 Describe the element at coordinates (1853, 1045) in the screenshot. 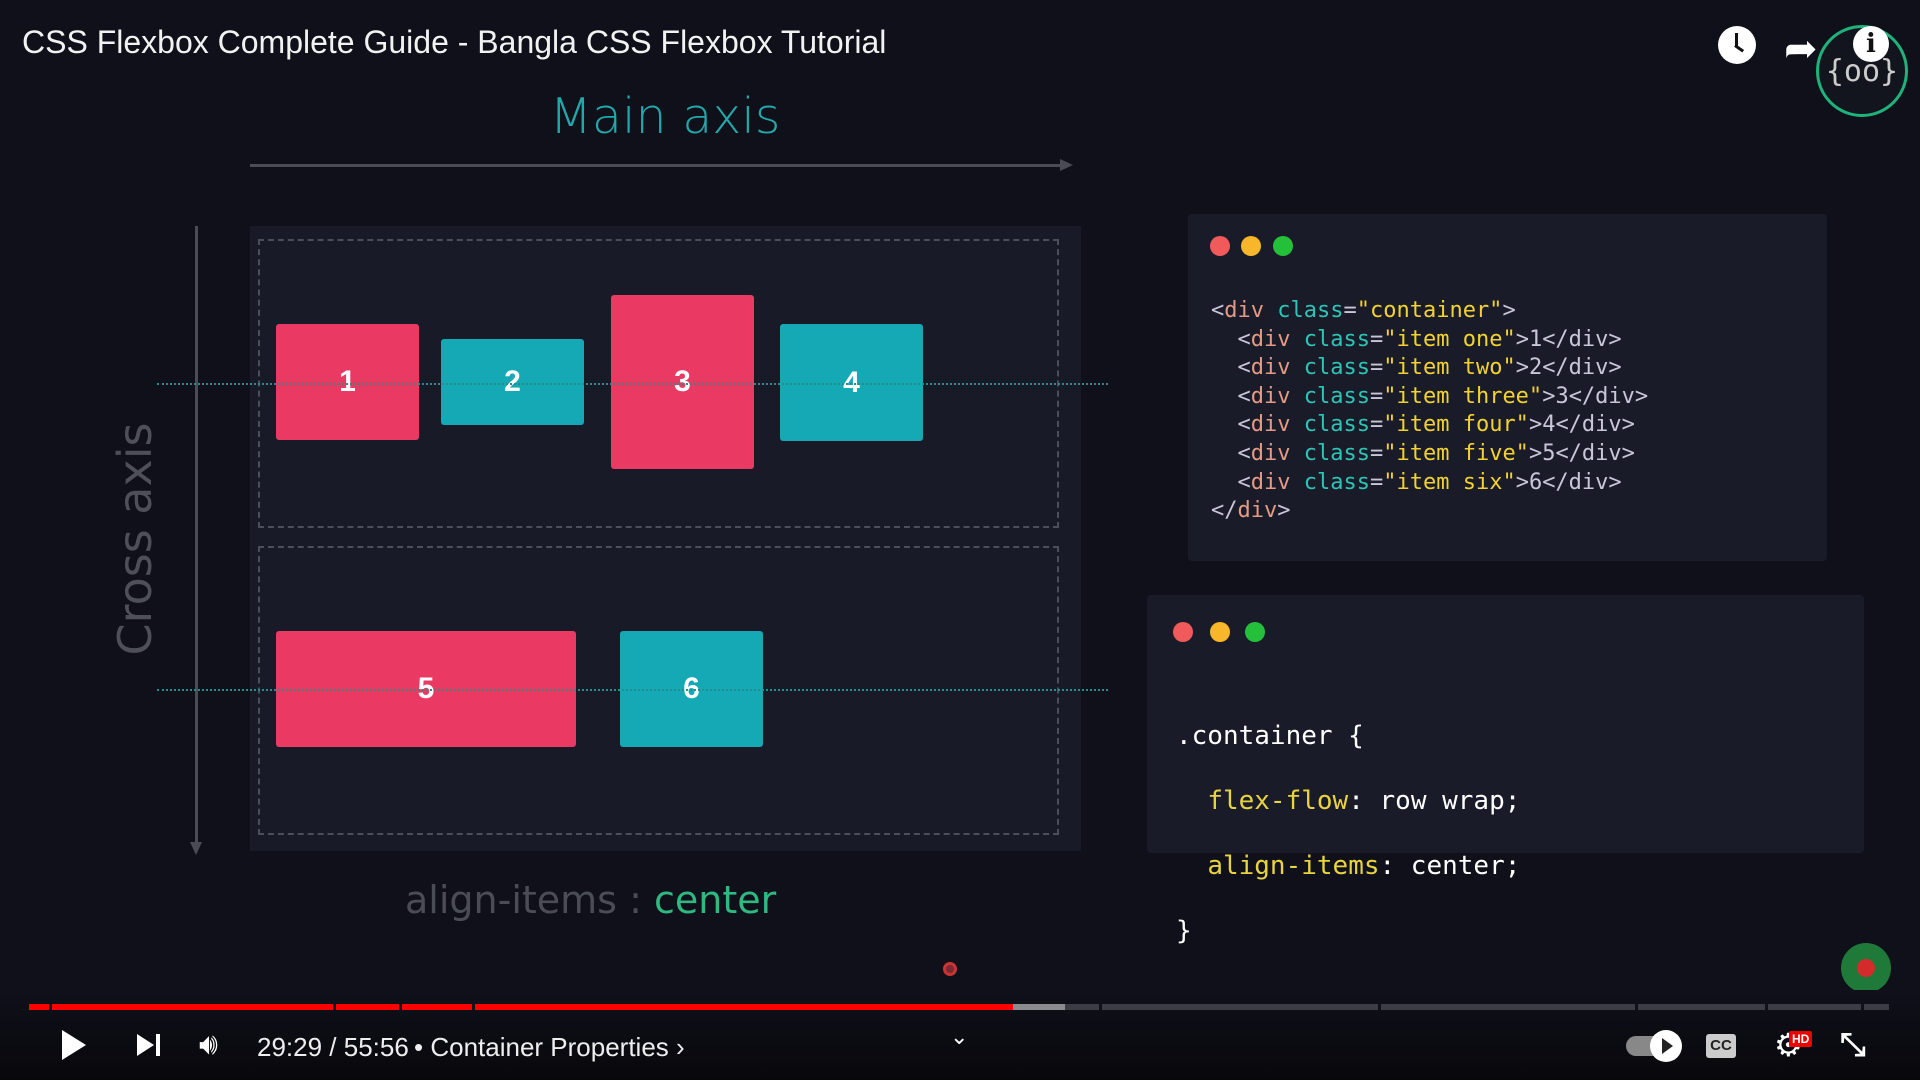

I see `exit-fullscreen-icon: ⤡` at that location.